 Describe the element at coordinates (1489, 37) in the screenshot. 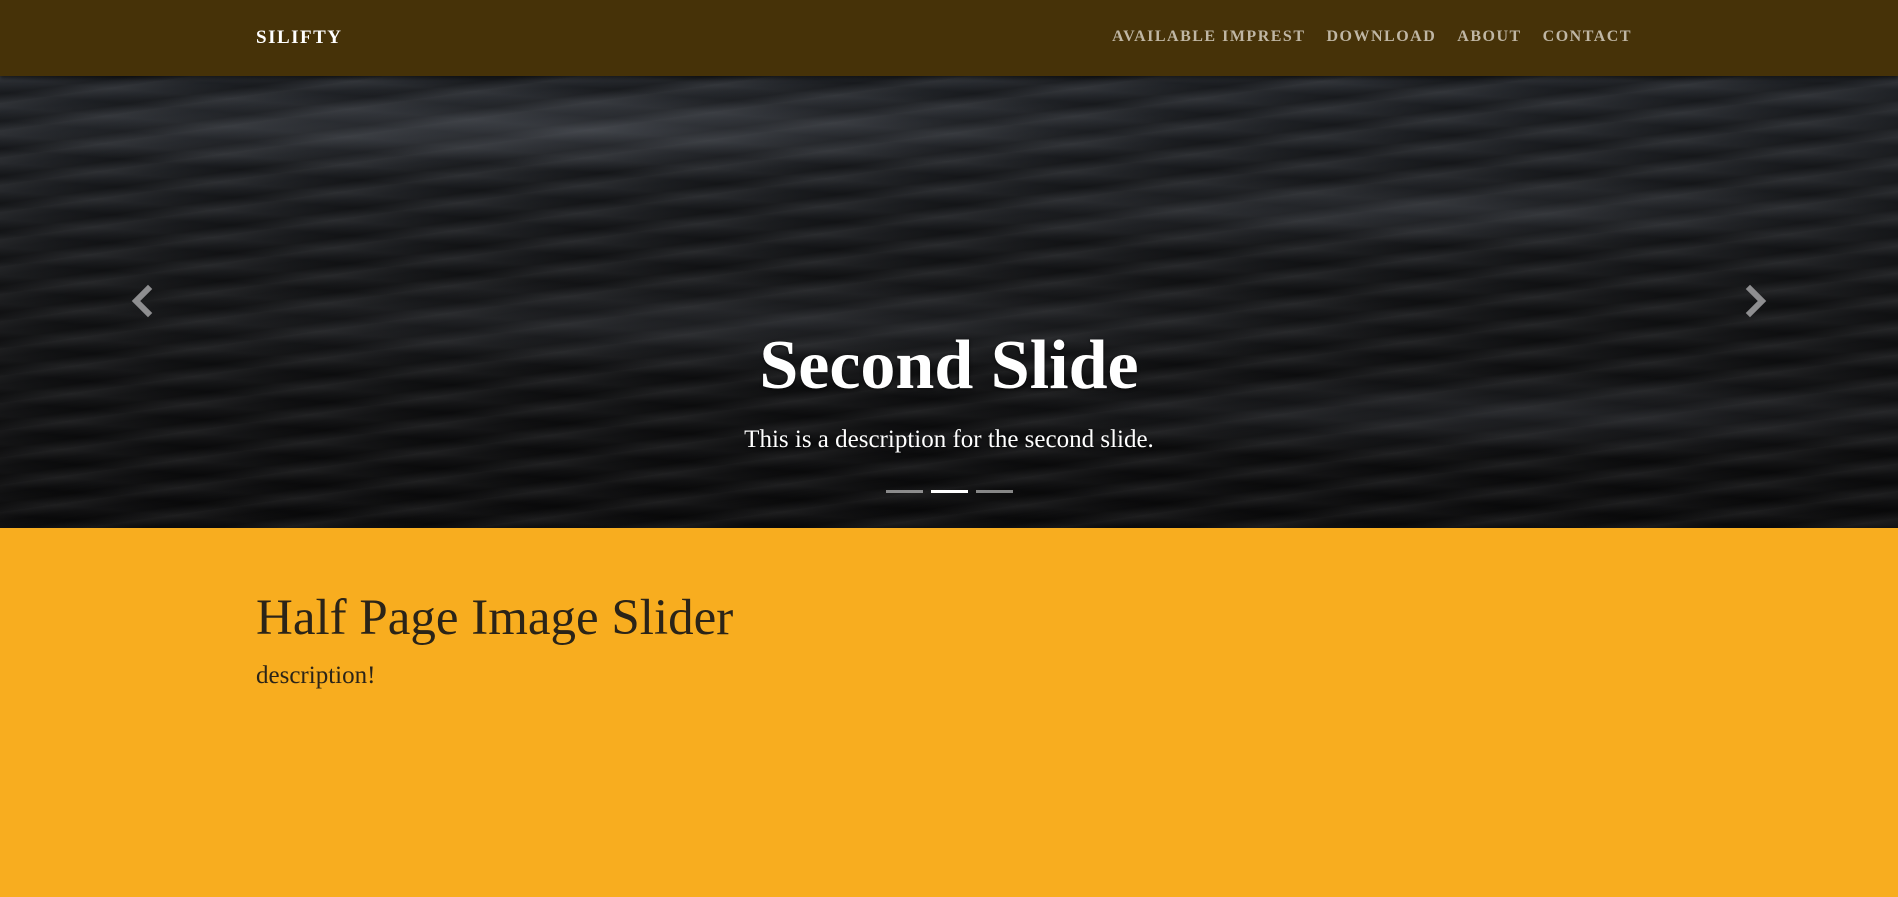

I see `nav-link-about: ABOUT` at that location.